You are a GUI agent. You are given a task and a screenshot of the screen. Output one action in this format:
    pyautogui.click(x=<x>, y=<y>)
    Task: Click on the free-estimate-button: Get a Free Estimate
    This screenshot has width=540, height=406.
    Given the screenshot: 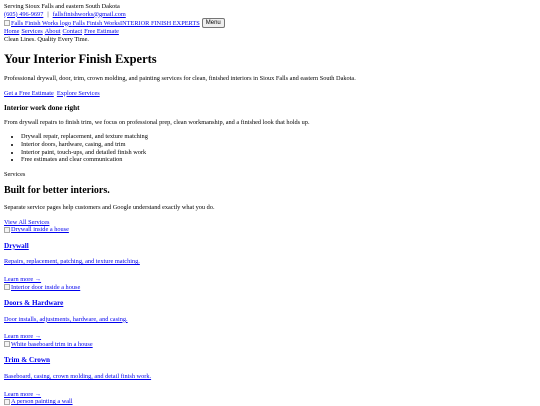 What is the action you would take?
    pyautogui.click(x=29, y=93)
    